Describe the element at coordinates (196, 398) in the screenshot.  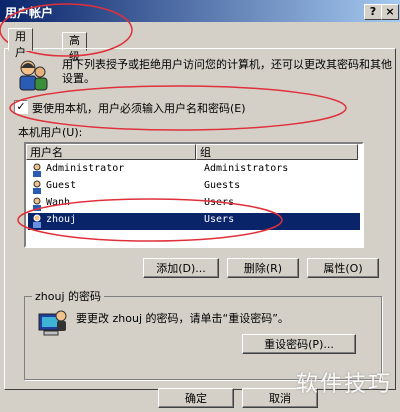
I see `ok-button: 确定` at that location.